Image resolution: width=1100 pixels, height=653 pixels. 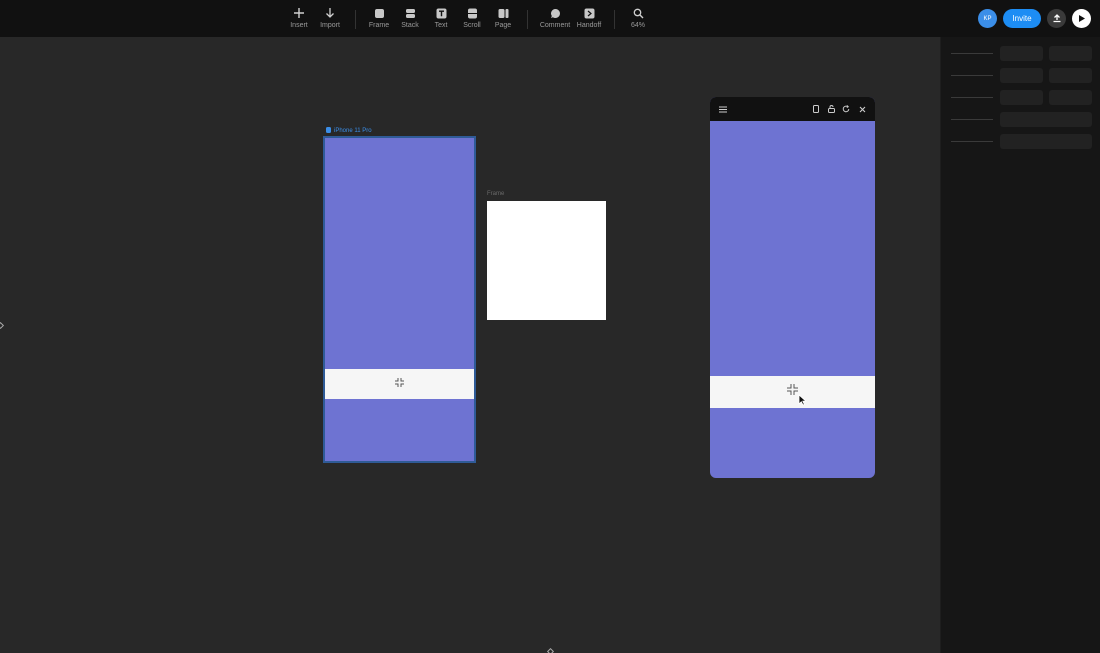 I want to click on stack-icon, so click(x=410, y=13).